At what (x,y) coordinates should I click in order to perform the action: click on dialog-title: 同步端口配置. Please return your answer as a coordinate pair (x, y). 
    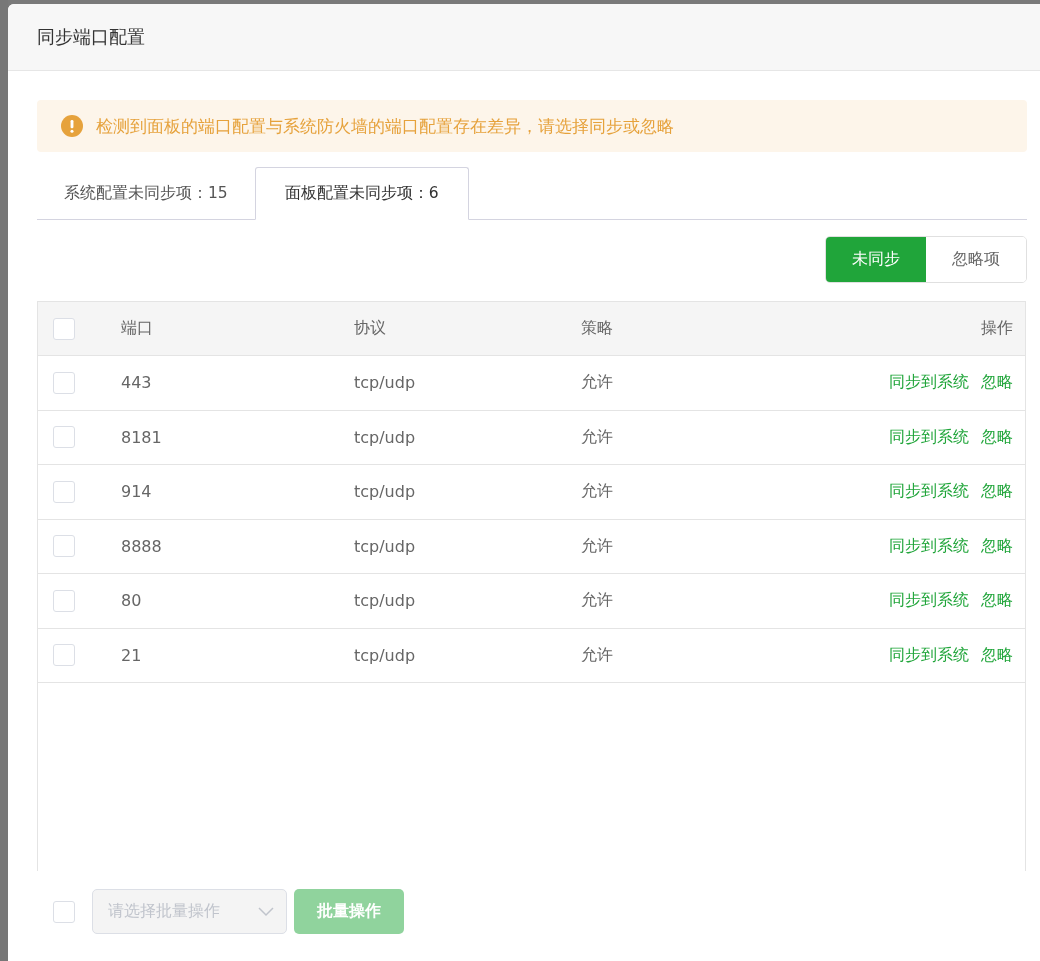
    Looking at the image, I should click on (91, 37).